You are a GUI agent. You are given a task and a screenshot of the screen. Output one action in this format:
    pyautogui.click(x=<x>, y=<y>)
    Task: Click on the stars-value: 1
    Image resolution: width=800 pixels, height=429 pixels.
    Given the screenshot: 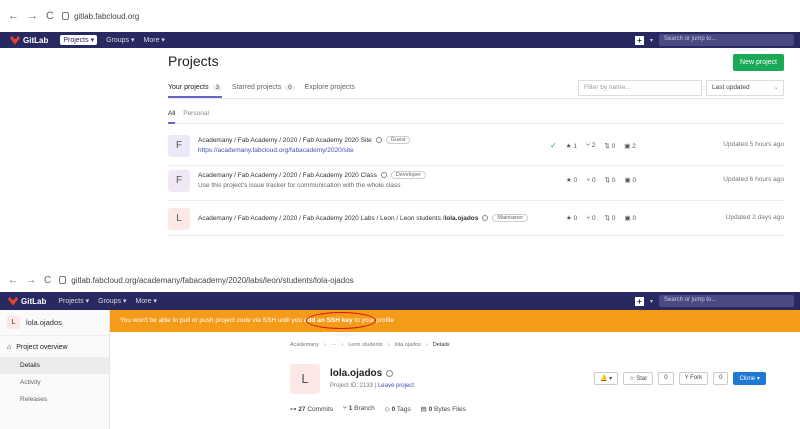 What is the action you would take?
    pyautogui.click(x=575, y=146)
    